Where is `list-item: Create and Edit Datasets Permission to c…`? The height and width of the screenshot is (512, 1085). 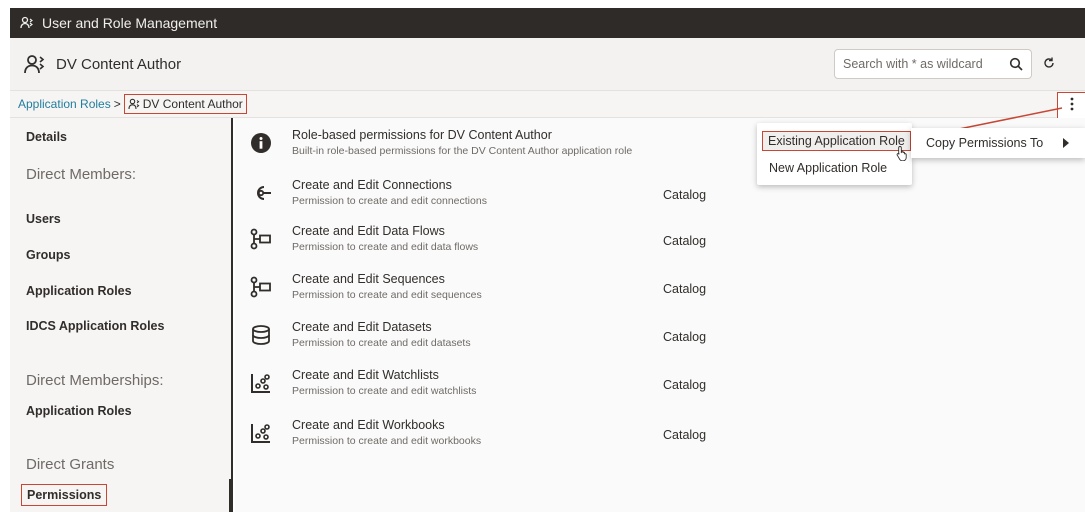
list-item: Create and Edit Datasets Permission to c… is located at coordinates (660, 338).